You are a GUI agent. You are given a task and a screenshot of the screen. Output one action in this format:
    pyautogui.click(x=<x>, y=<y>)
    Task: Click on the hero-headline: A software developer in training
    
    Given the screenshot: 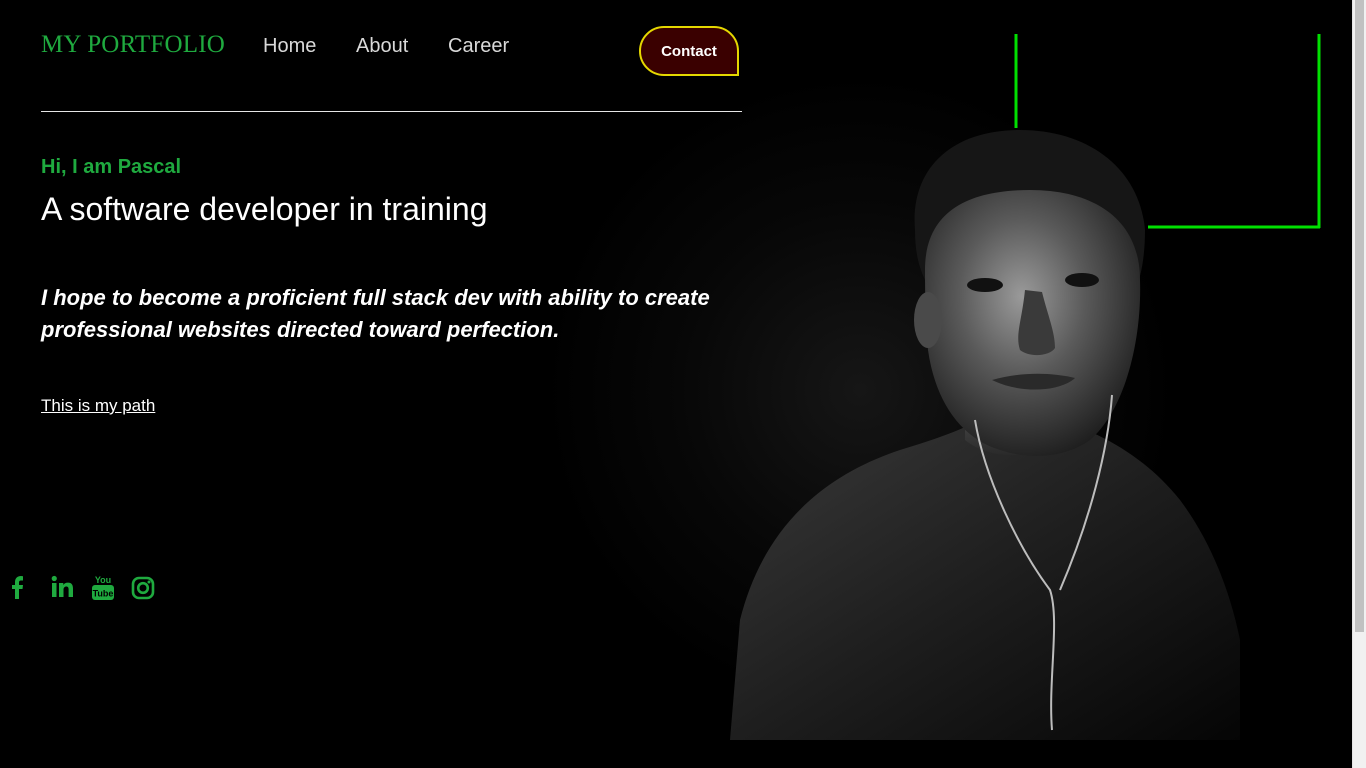 What is the action you would take?
    pyautogui.click(x=264, y=209)
    